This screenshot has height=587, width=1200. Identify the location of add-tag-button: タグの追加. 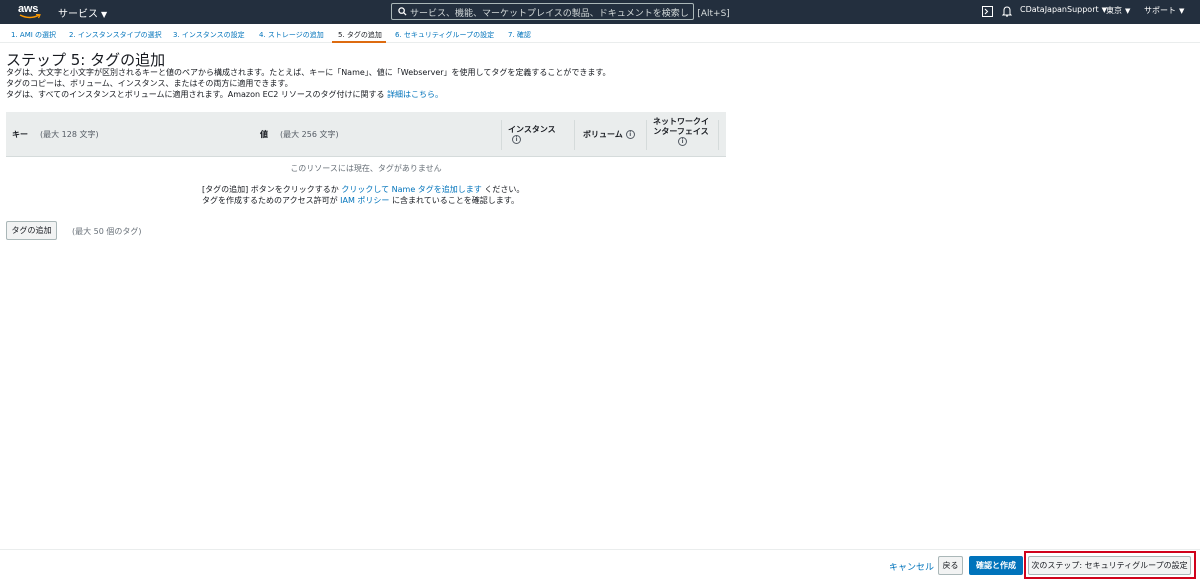
(31, 230).